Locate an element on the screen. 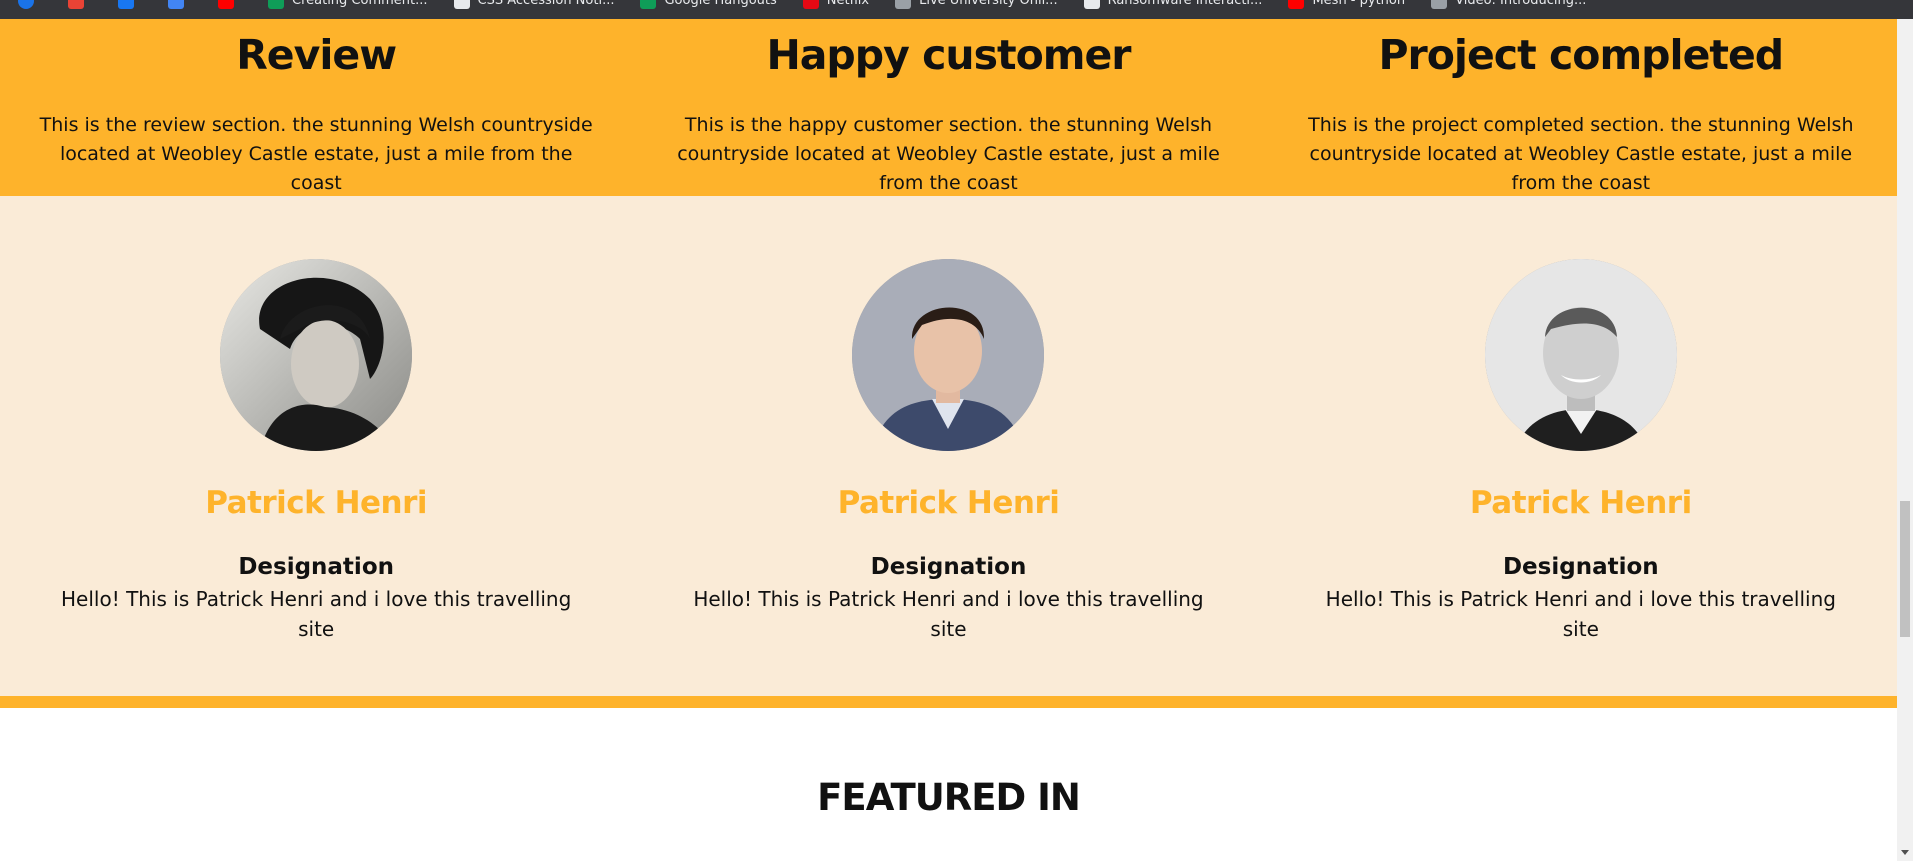 The height and width of the screenshot is (861, 1913). stat-title: Happy customer is located at coordinates (948, 55).